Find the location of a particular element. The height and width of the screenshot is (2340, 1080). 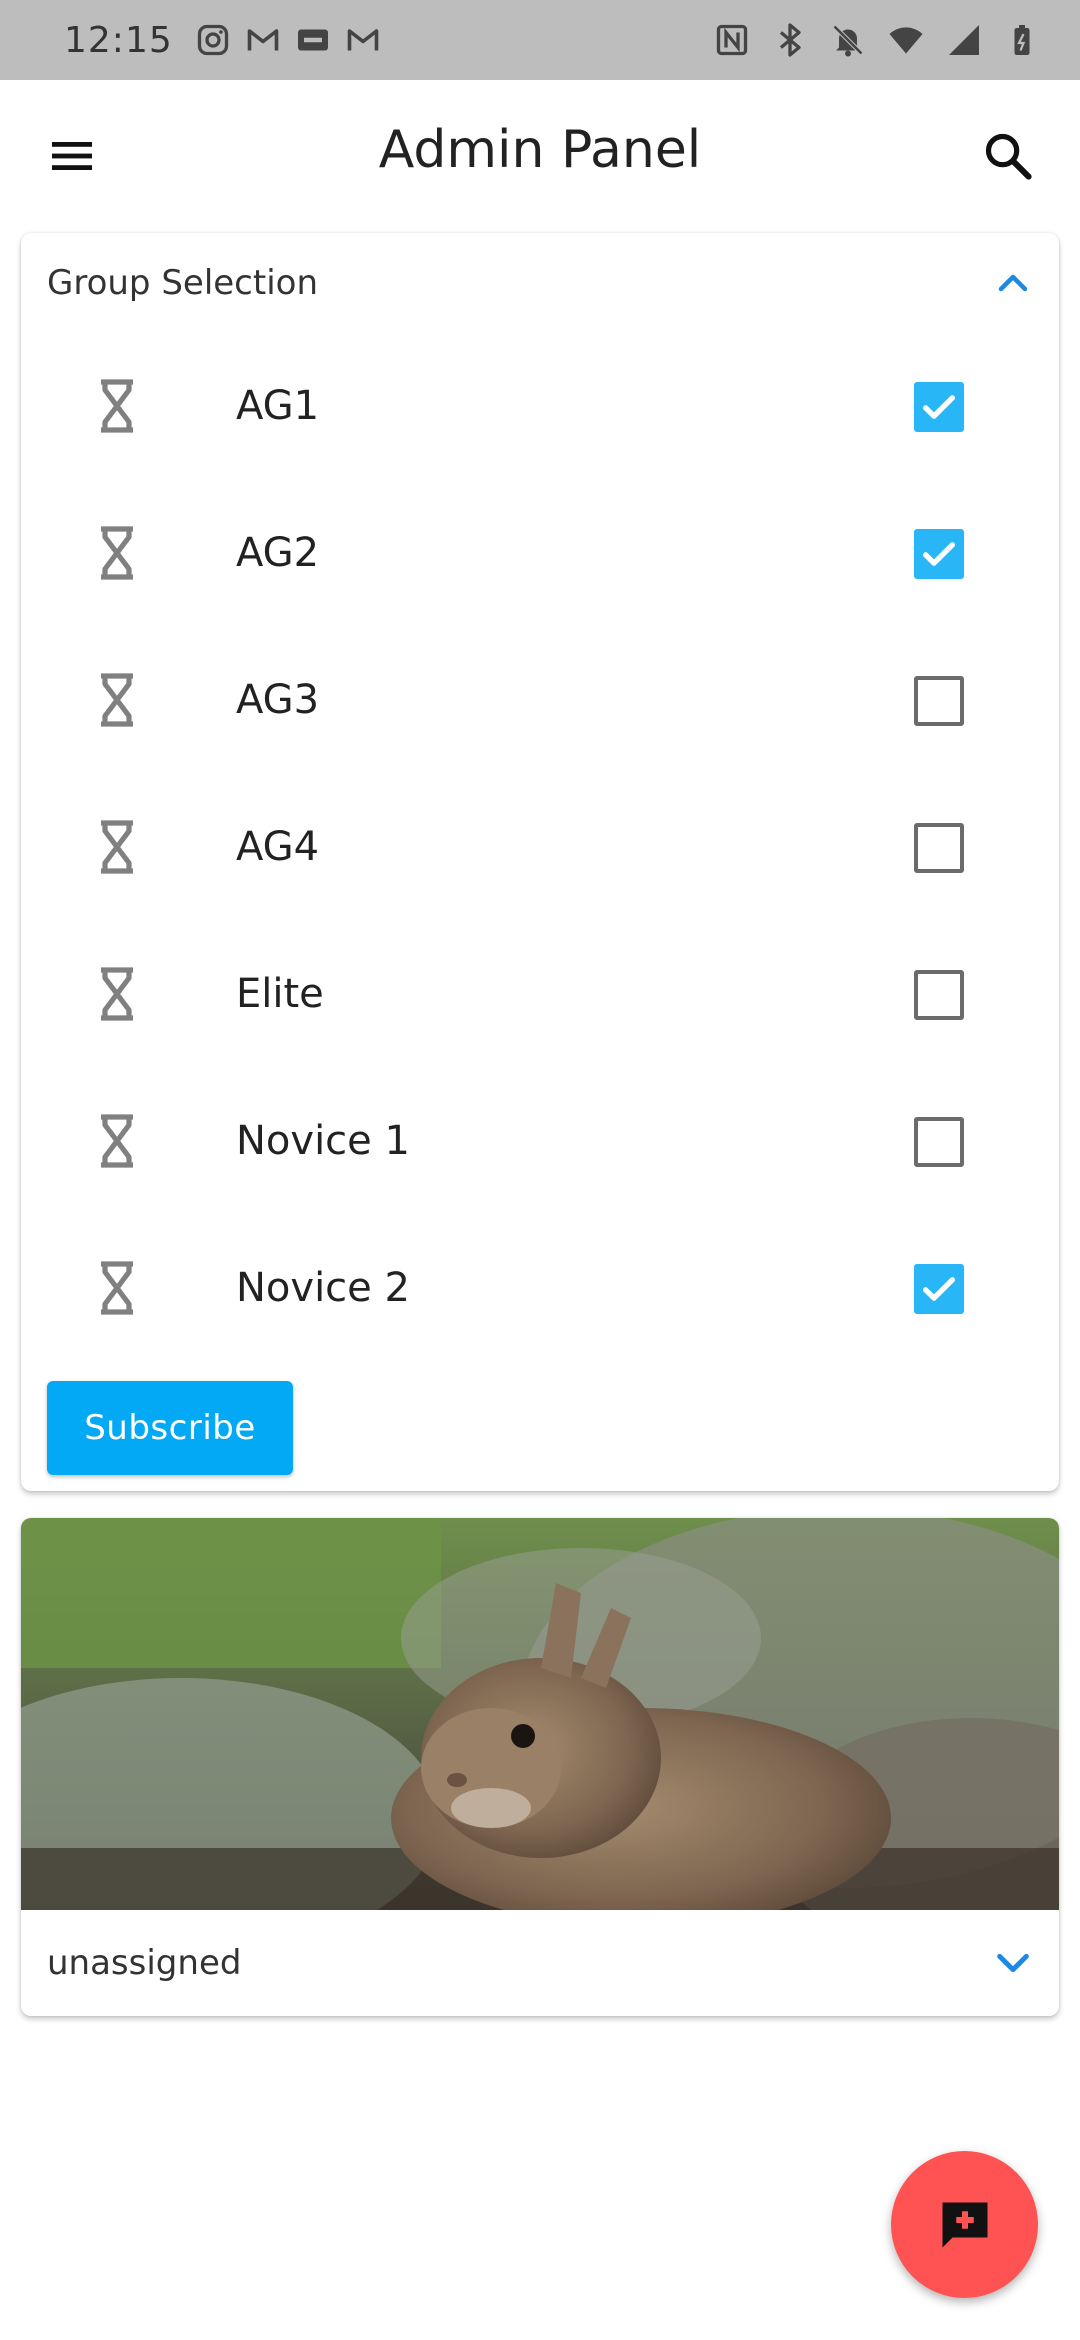

group-assignment-label: unassigned is located at coordinates (144, 1963).